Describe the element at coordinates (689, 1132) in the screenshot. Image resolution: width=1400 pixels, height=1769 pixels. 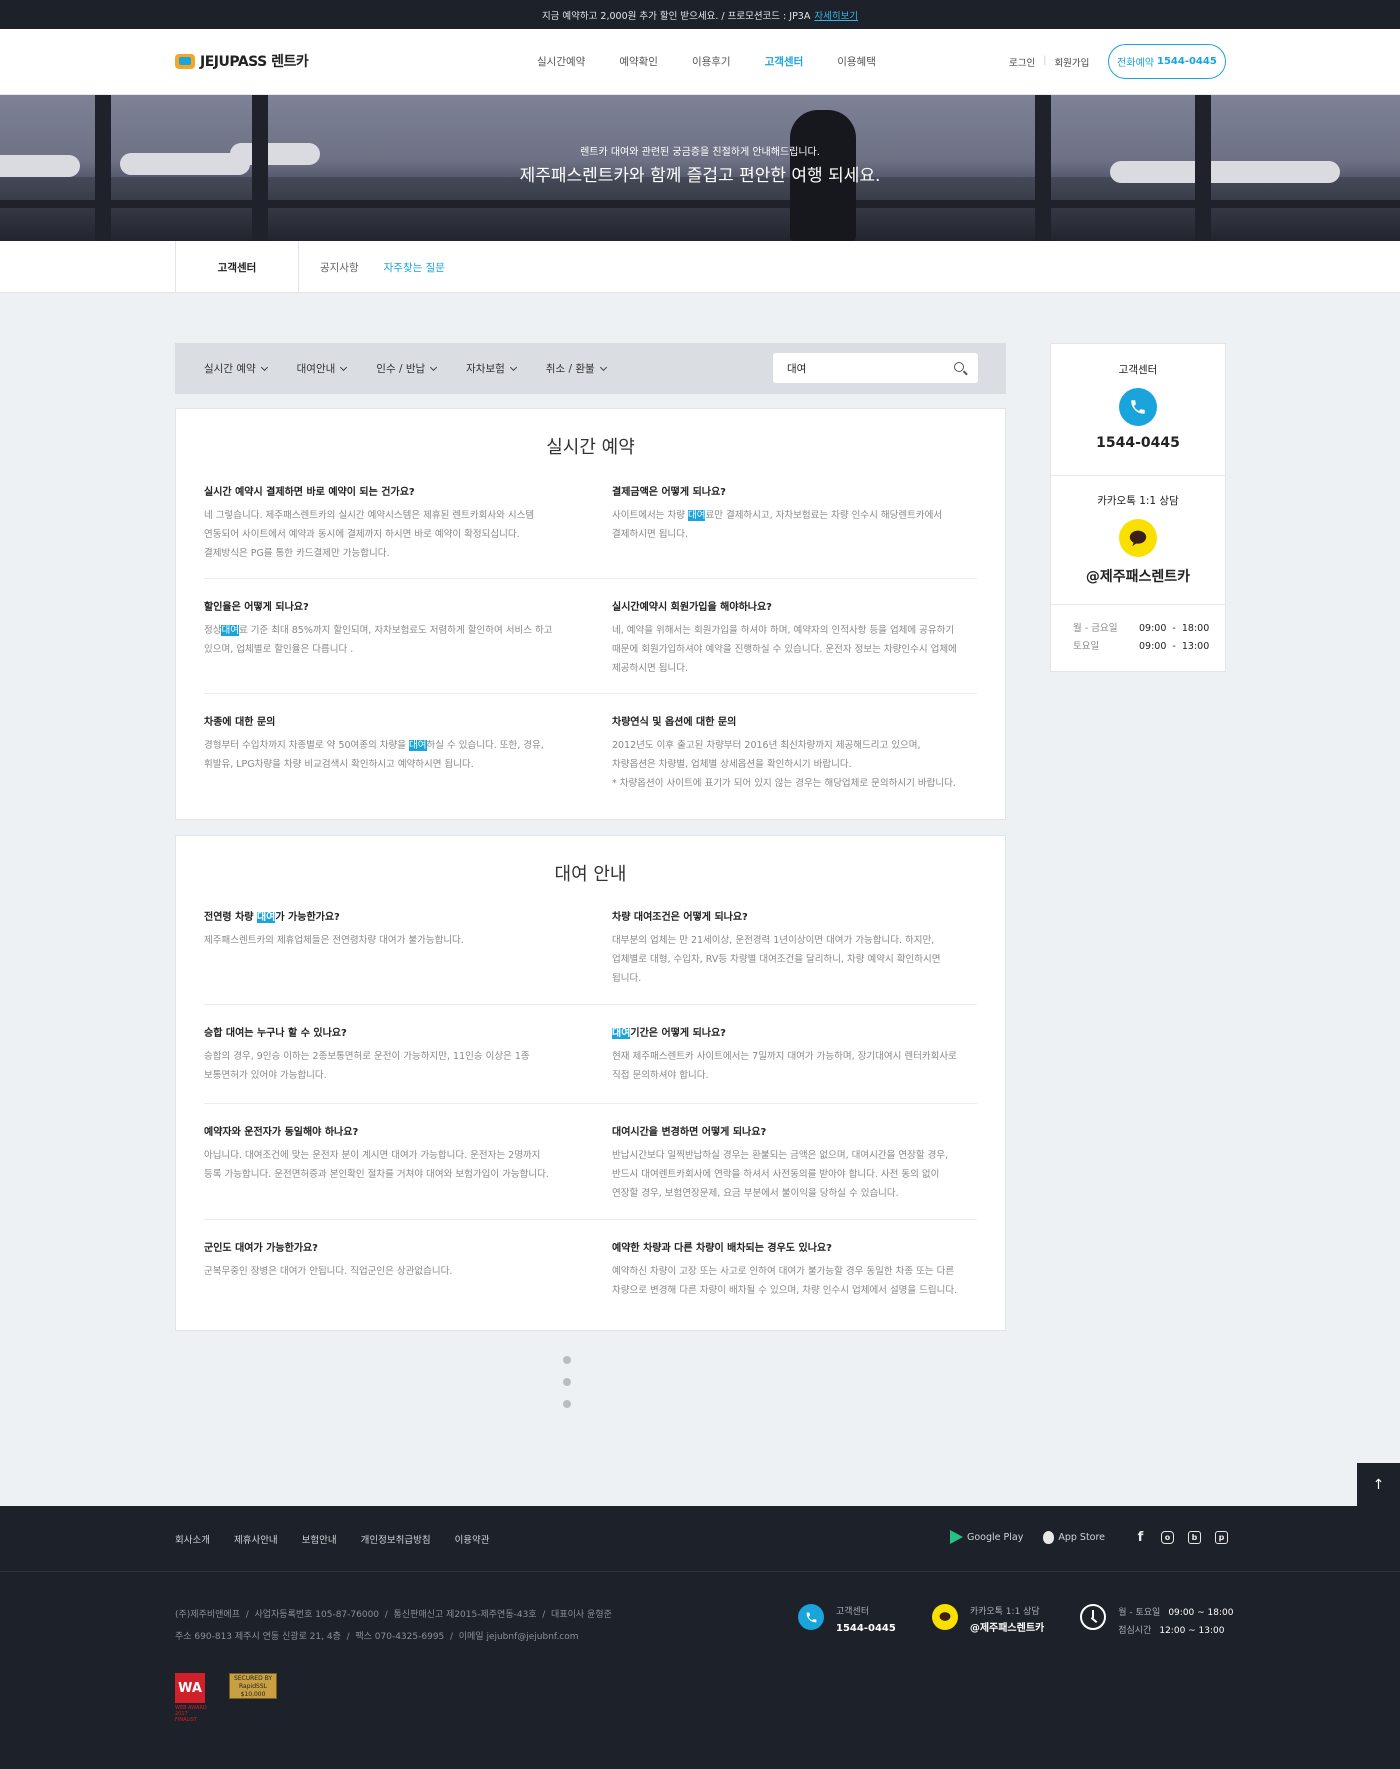
I see `faq-question: 대여시간을 변경하면 어떻게 되나요?` at that location.